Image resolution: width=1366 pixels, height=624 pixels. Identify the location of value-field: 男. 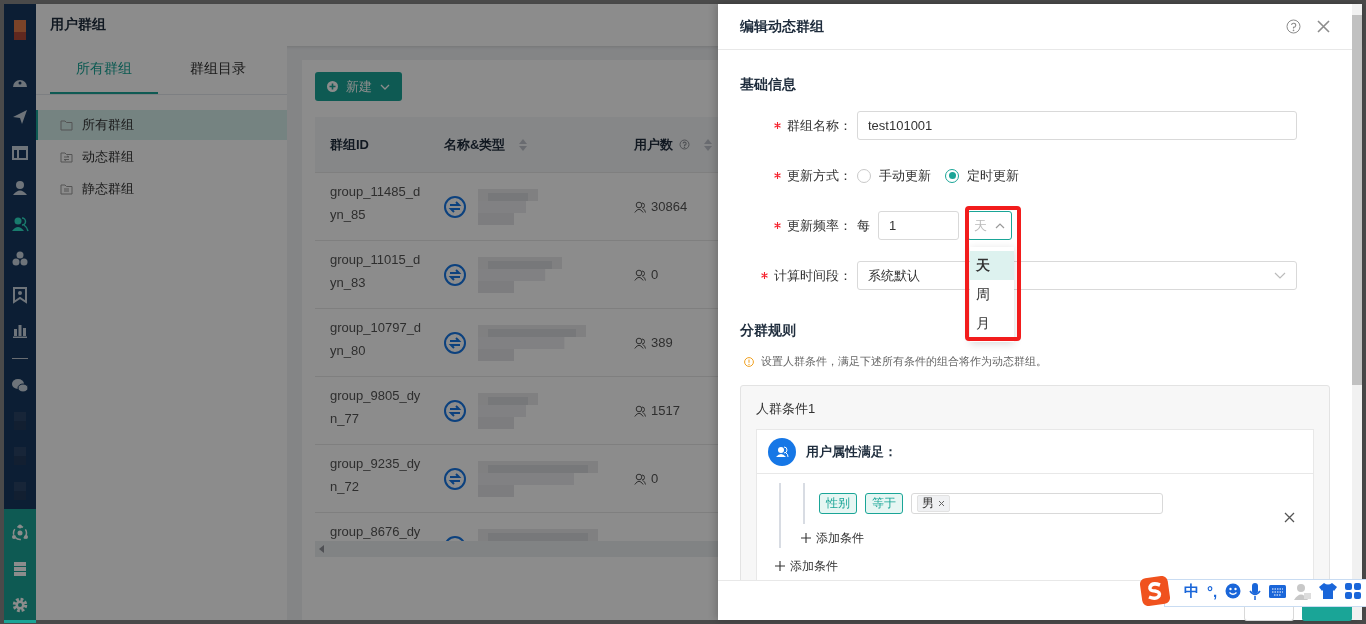
(1037, 503).